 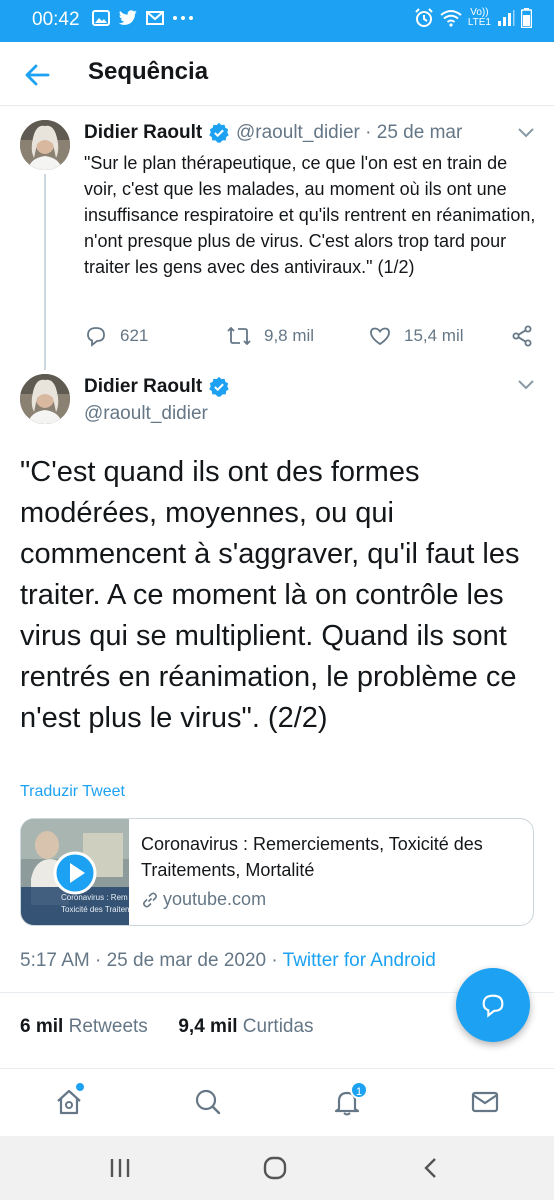 I want to click on messages-icon, so click(x=485, y=1102).